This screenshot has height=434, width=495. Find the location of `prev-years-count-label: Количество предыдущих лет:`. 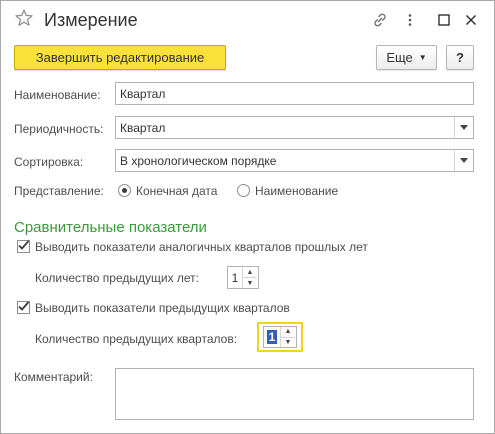

prev-years-count-label: Количество предыдущих лет: is located at coordinates (117, 278).